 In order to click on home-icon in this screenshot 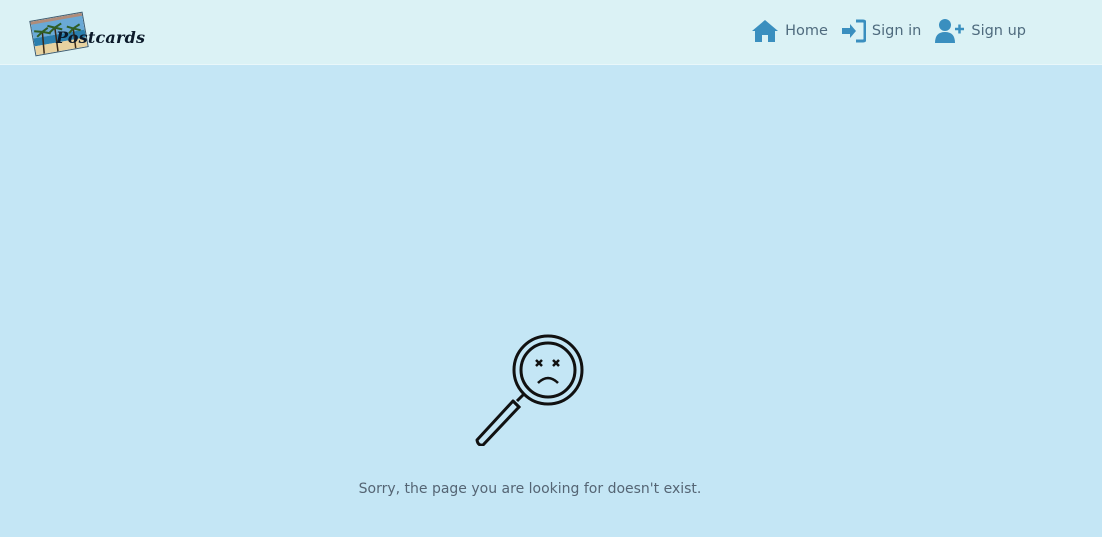, I will do `click(765, 31)`.